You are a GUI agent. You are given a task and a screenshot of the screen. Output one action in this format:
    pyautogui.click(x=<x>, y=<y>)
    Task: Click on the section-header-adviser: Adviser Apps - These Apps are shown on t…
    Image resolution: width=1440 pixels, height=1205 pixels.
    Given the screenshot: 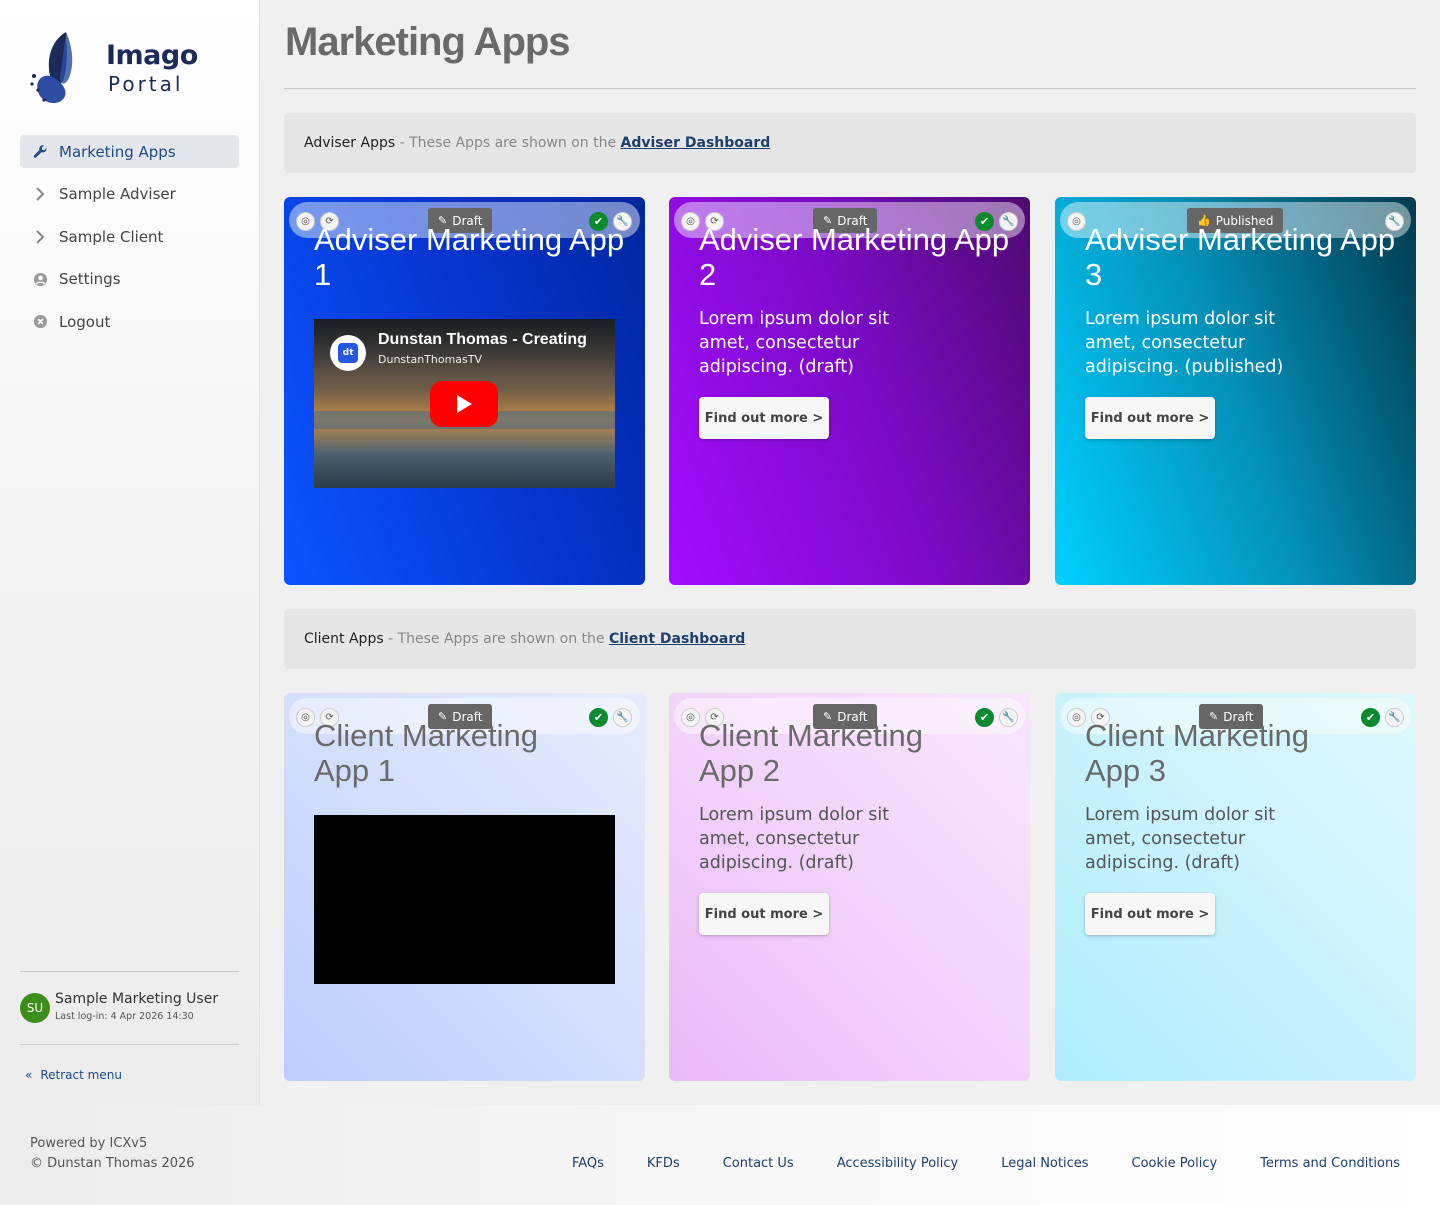 What is the action you would take?
    pyautogui.click(x=850, y=143)
    